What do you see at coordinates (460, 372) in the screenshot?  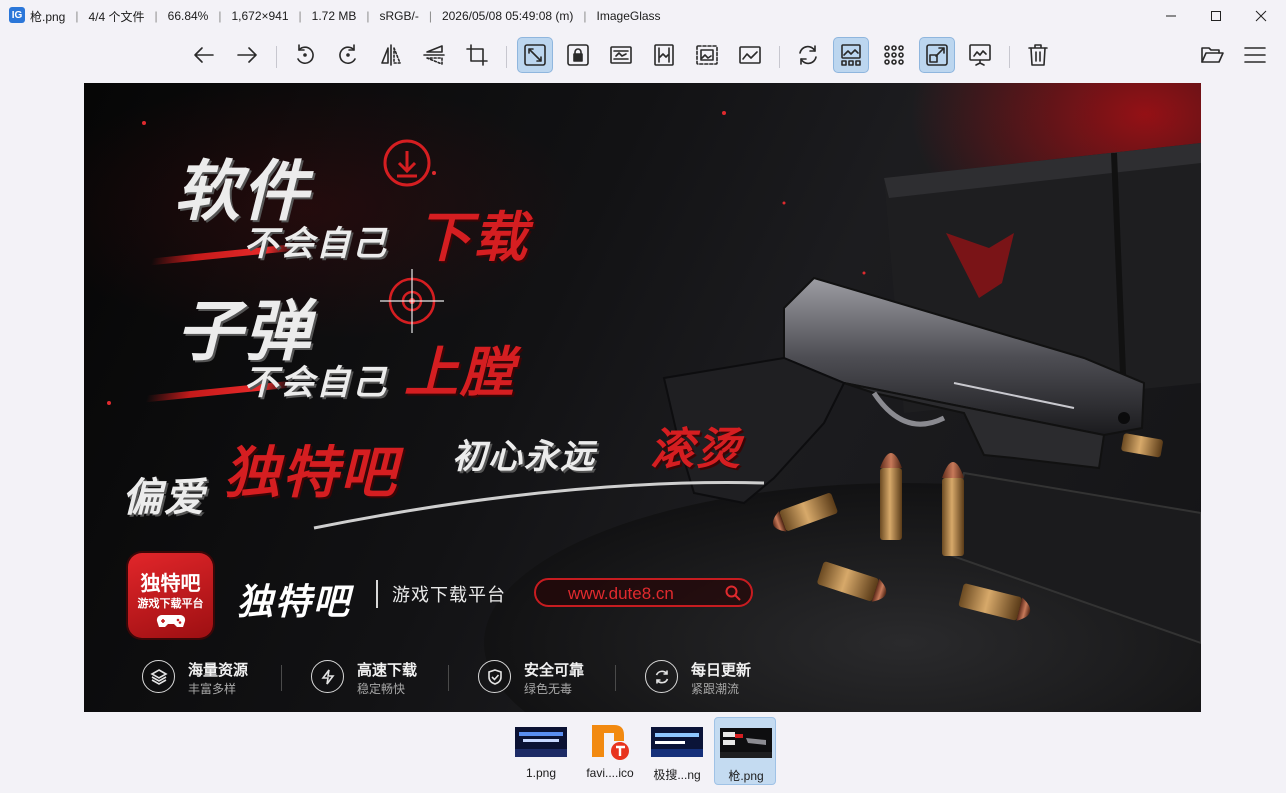 I see `headline-chamber: 上膛` at bounding box center [460, 372].